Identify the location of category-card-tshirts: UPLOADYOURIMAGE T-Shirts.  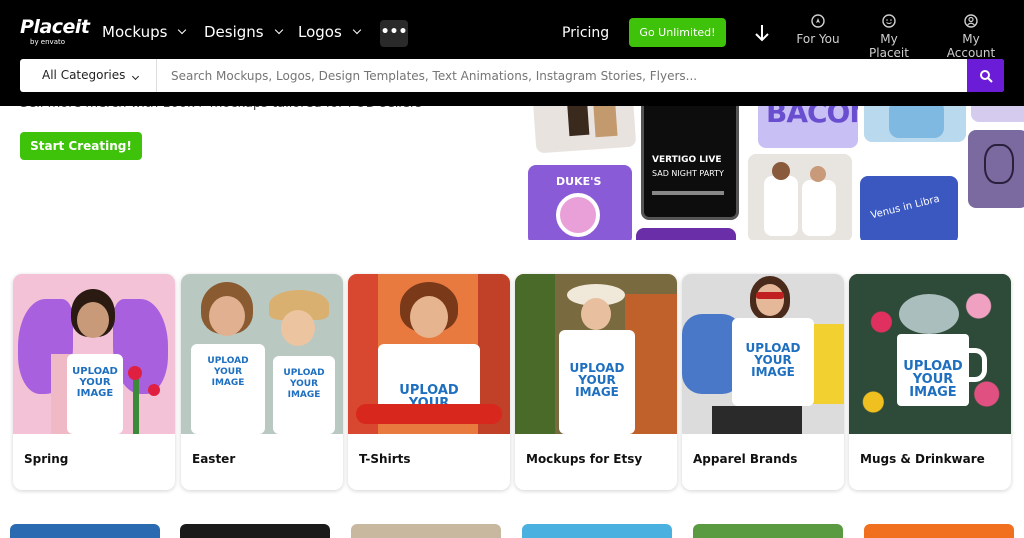
(429, 382).